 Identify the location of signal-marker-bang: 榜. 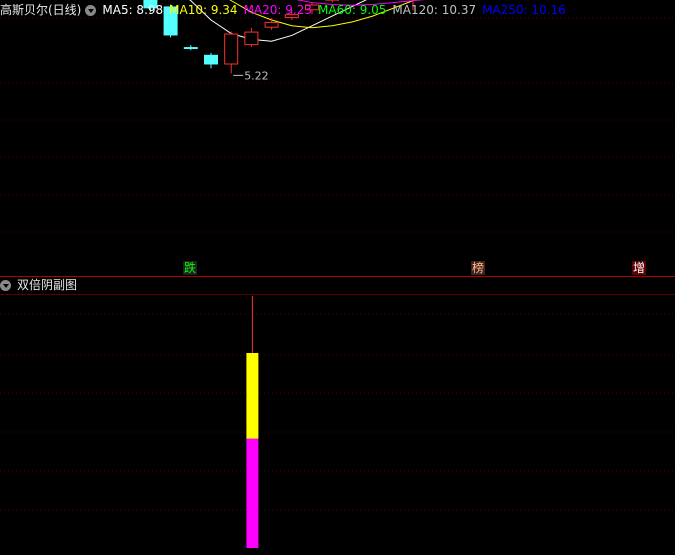
(478, 268).